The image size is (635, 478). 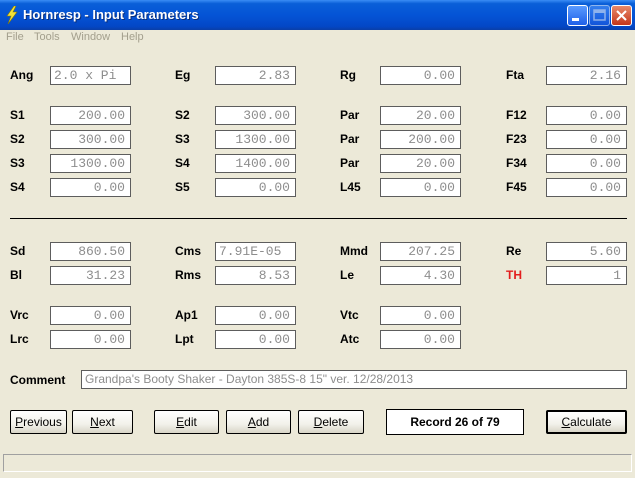 What do you see at coordinates (420, 339) in the screenshot?
I see `field-atc: 0.00` at bounding box center [420, 339].